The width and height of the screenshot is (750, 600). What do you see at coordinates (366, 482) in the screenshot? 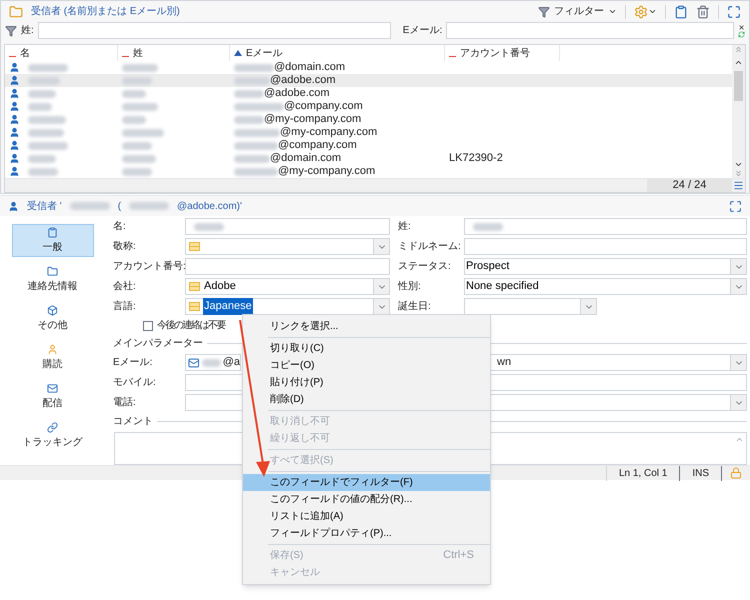
I see `menu-item: このフィールドでフィルター(F)` at bounding box center [366, 482].